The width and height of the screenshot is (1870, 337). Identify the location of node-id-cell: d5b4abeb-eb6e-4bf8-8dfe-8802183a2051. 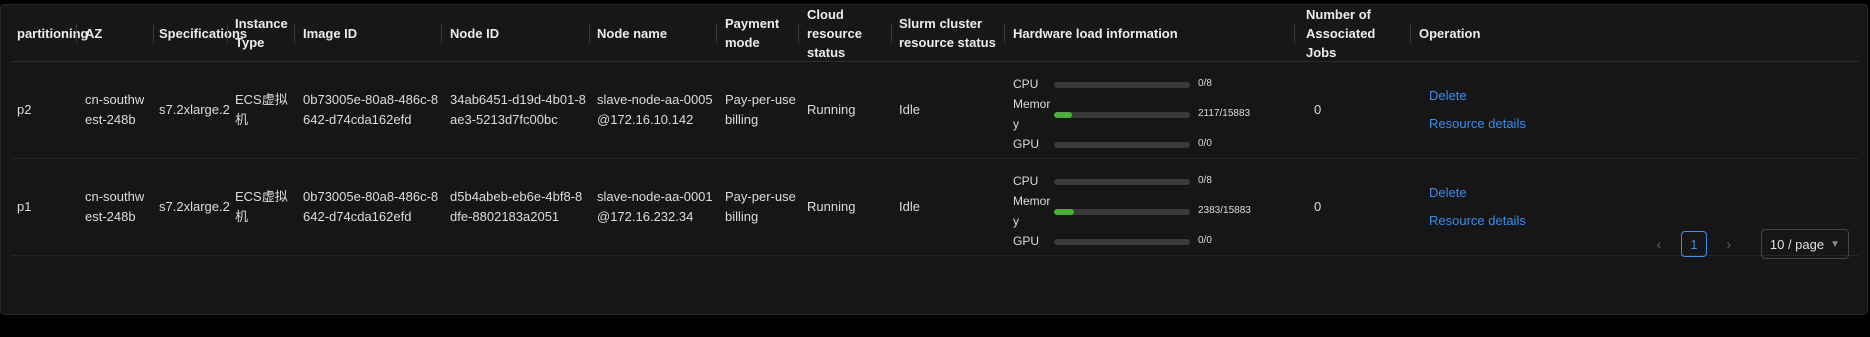
(516, 206).